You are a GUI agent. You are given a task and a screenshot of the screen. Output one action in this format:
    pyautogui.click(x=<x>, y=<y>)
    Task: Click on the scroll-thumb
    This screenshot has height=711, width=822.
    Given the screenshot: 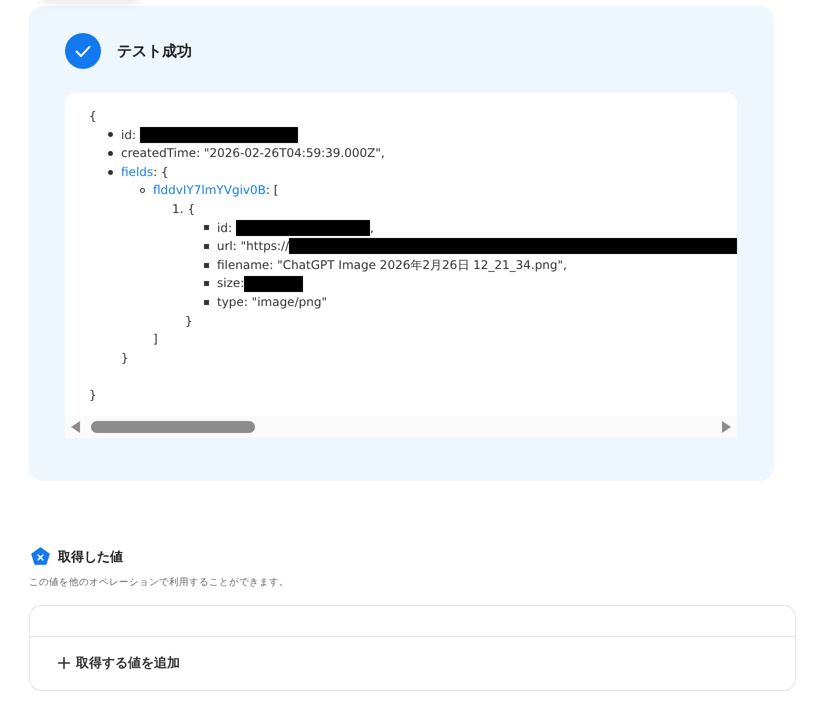 What is the action you would take?
    pyautogui.click(x=173, y=427)
    